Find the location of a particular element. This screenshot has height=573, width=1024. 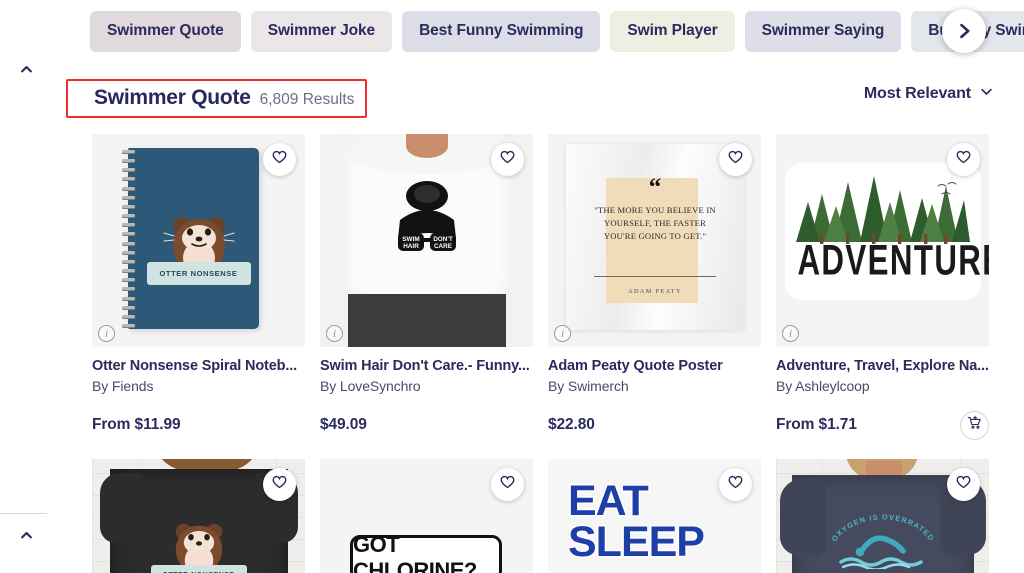

related-searches-next-button is located at coordinates (964, 31).